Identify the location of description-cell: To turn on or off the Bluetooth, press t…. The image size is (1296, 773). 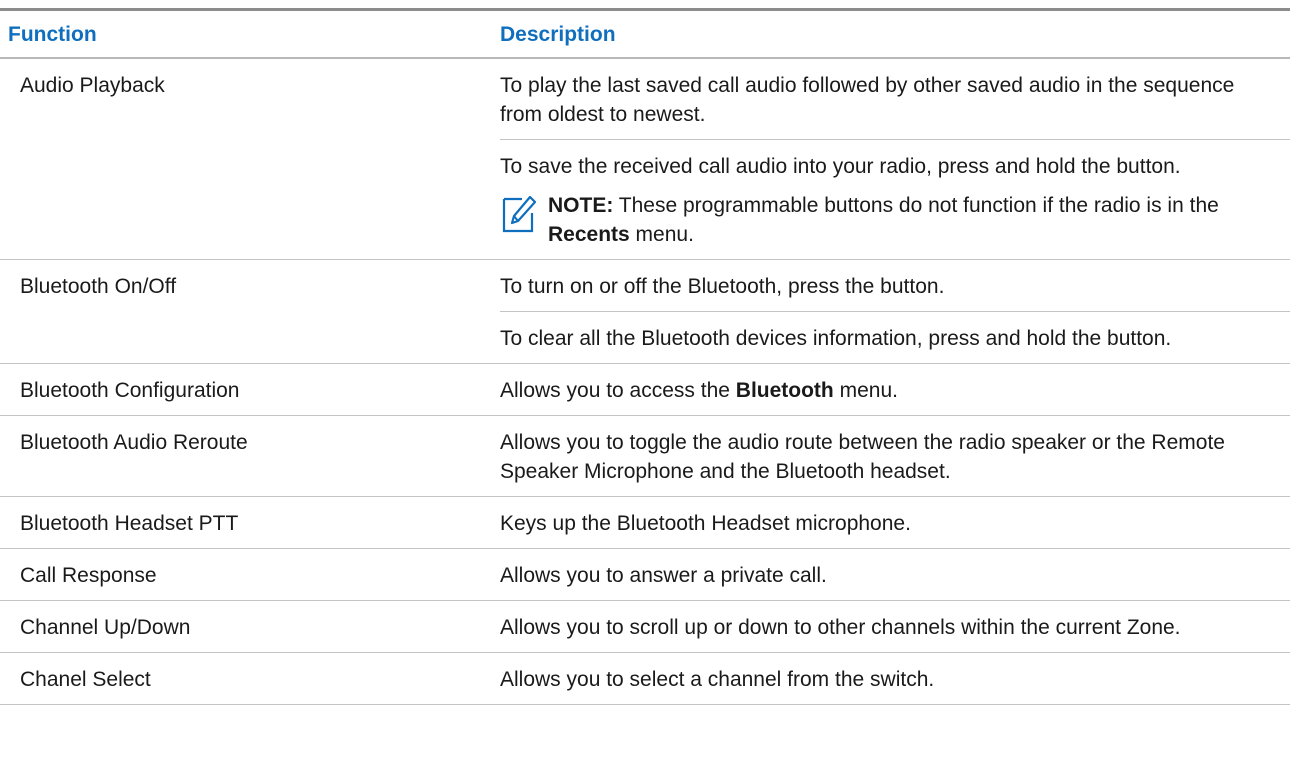
(891, 311).